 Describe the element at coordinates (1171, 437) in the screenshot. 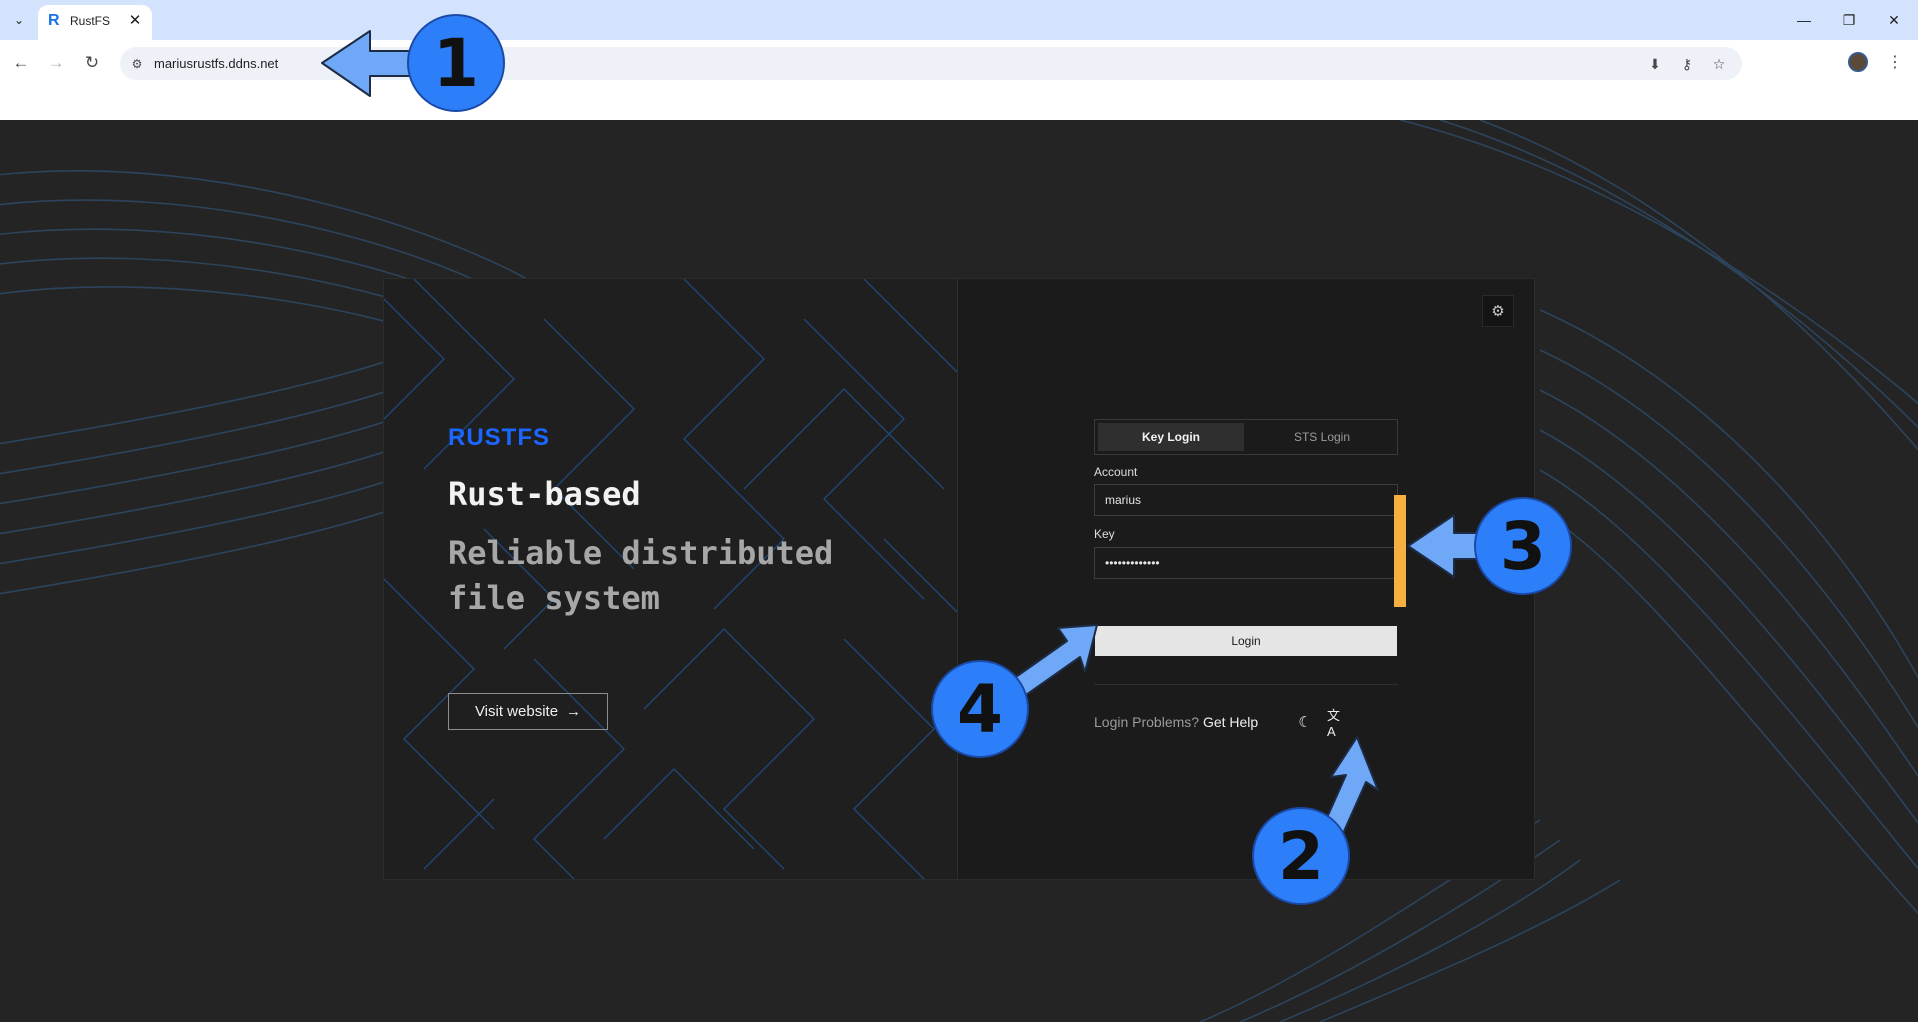

I see `tab-key-login: Key Login` at that location.